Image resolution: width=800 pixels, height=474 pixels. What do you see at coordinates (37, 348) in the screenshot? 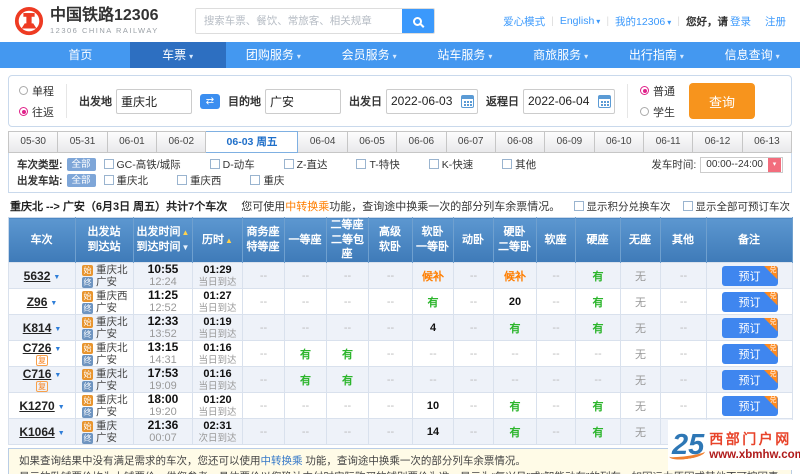
I see `train-number-link: C726` at bounding box center [37, 348].